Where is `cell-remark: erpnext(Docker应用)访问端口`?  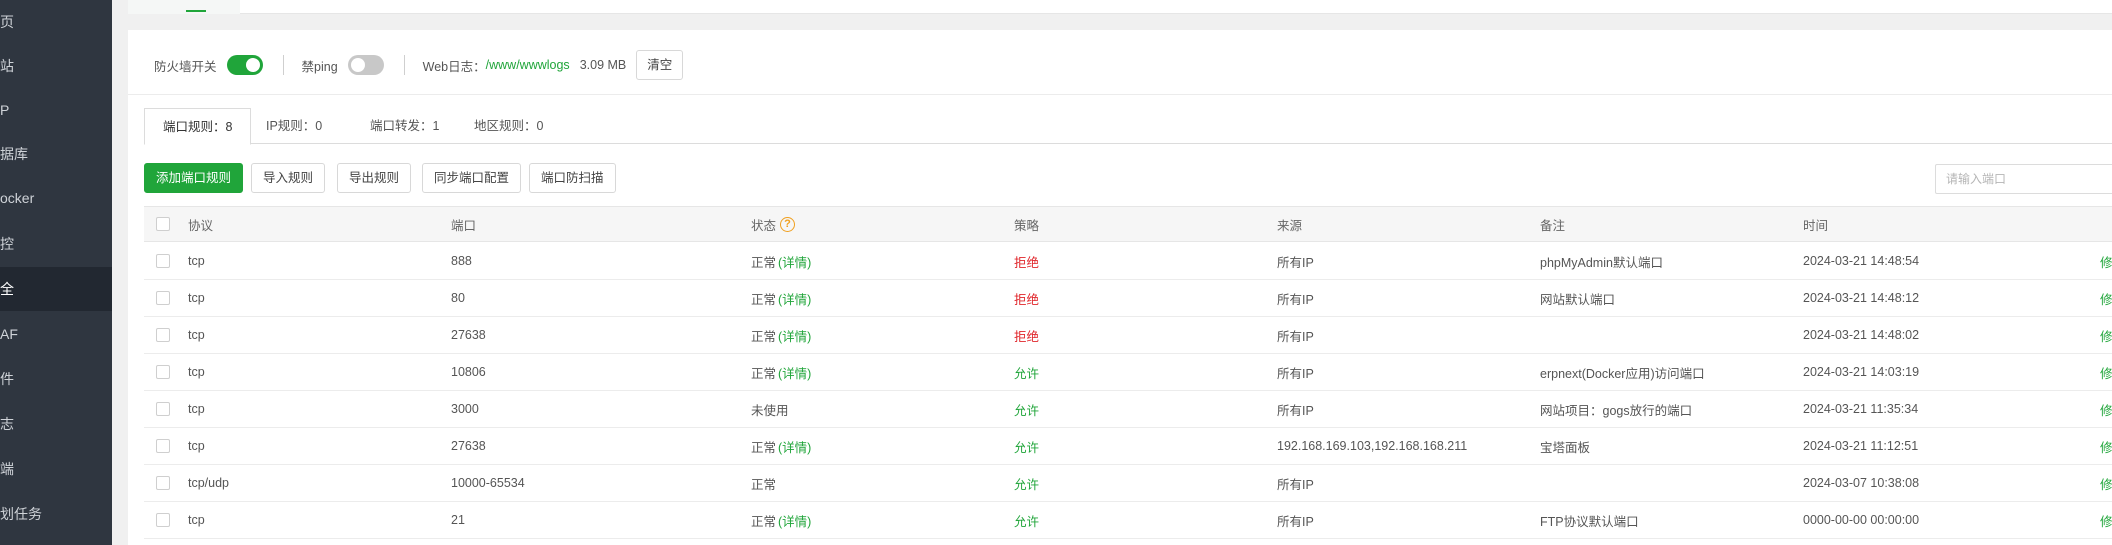 cell-remark: erpnext(Docker应用)访问端口 is located at coordinates (1622, 372).